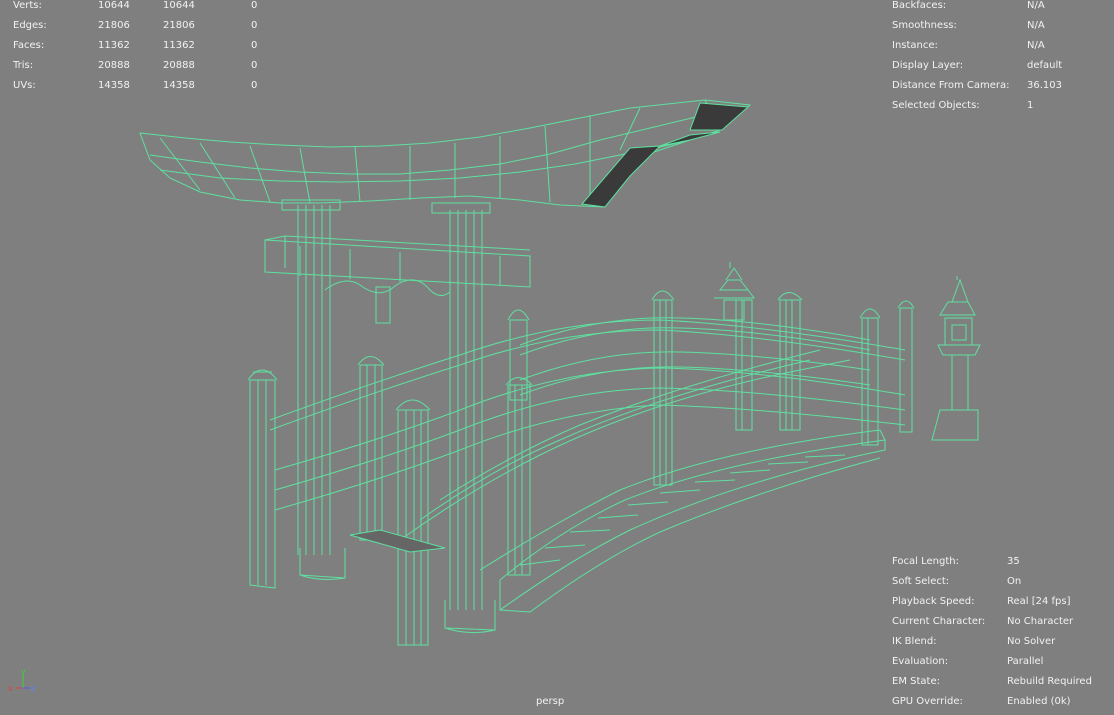 The height and width of the screenshot is (715, 1114). What do you see at coordinates (999, 662) in the screenshot?
I see `scene-row: Evaluation: Parallel` at bounding box center [999, 662].